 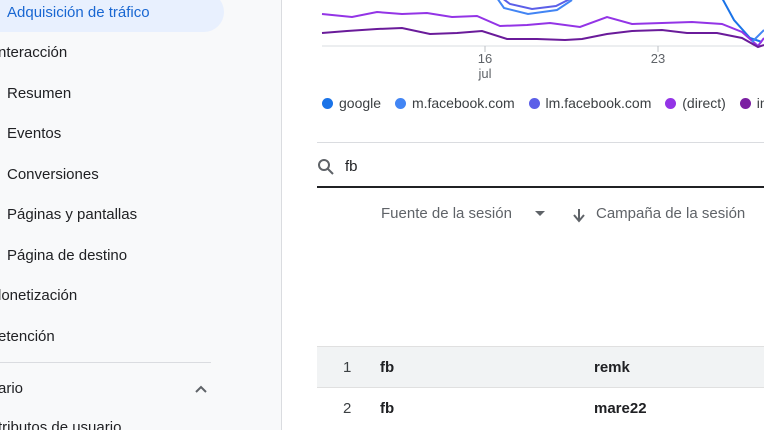 What do you see at coordinates (11, 388) in the screenshot?
I see `sidebar-section-user: ario` at bounding box center [11, 388].